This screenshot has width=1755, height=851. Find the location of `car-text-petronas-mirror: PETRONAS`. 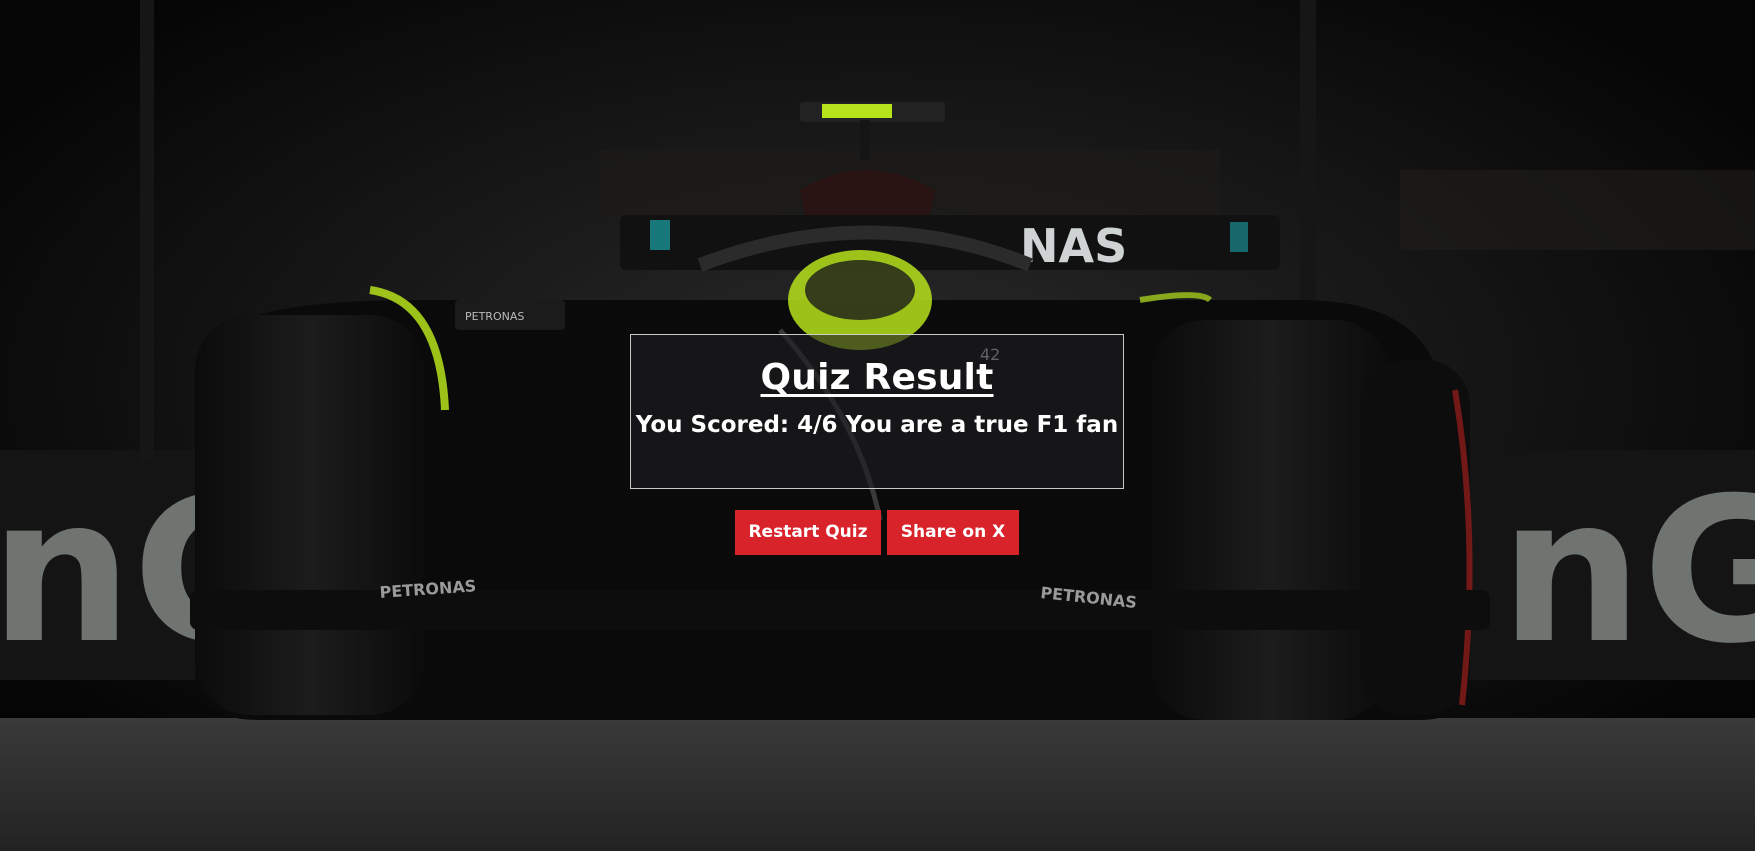

car-text-petronas-mirror: PETRONAS is located at coordinates (494, 316).